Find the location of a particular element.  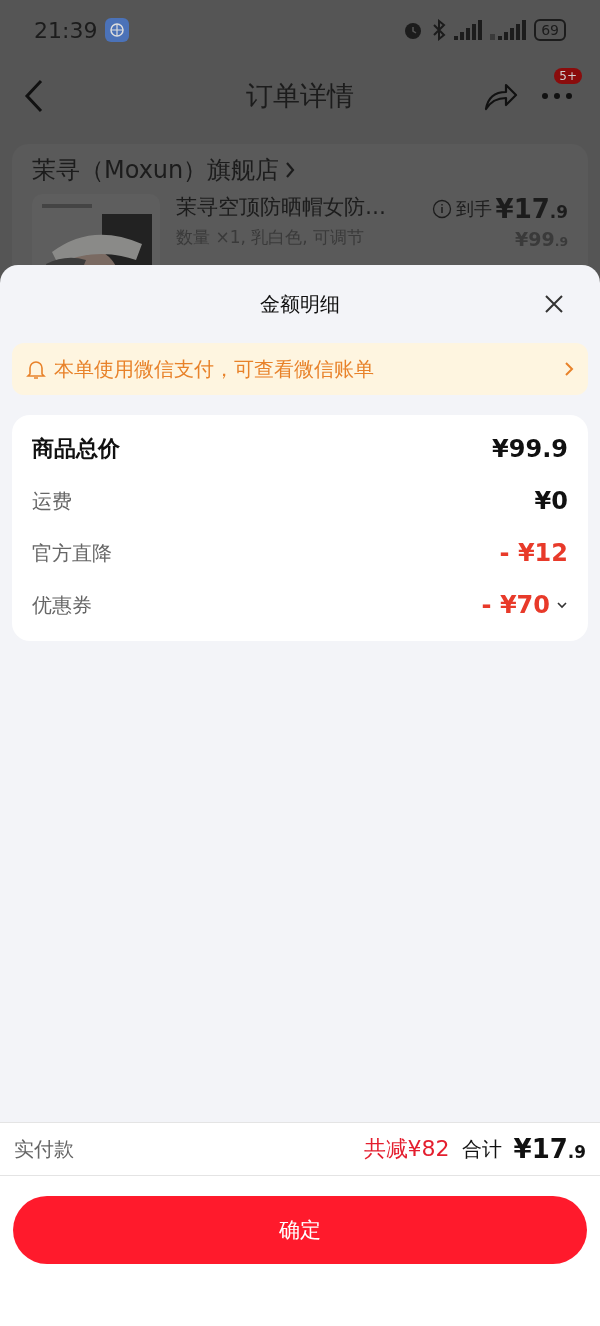

amount-label: 商品总价 is located at coordinates (76, 449).